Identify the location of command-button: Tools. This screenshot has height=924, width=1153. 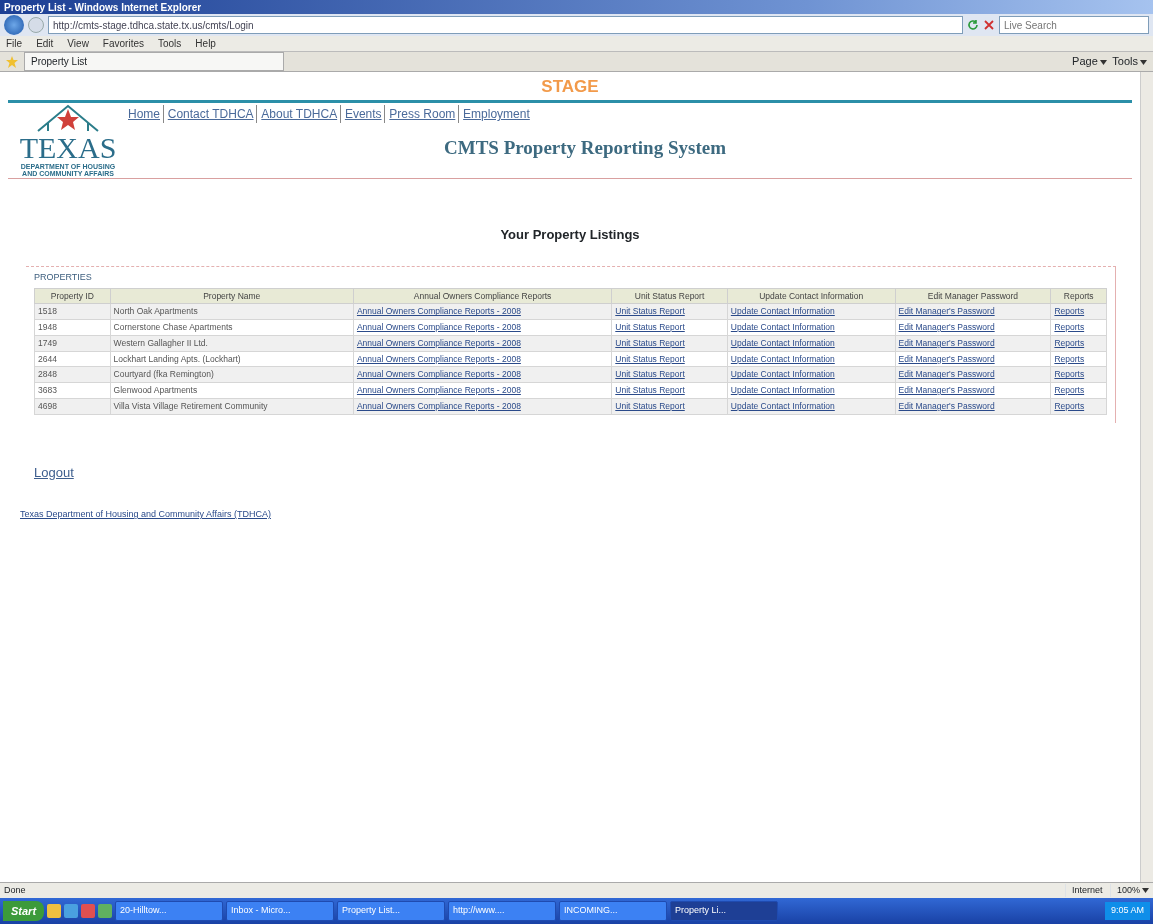
(1129, 61).